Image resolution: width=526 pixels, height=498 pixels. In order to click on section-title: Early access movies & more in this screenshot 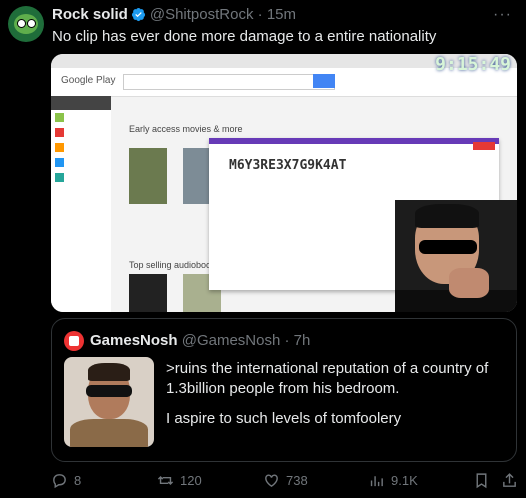, I will do `click(186, 129)`.